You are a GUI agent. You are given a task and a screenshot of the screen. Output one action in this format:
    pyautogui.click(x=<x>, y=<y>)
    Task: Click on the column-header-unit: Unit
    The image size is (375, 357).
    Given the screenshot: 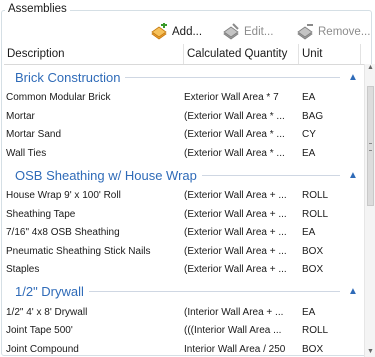 What is the action you would take?
    pyautogui.click(x=330, y=54)
    